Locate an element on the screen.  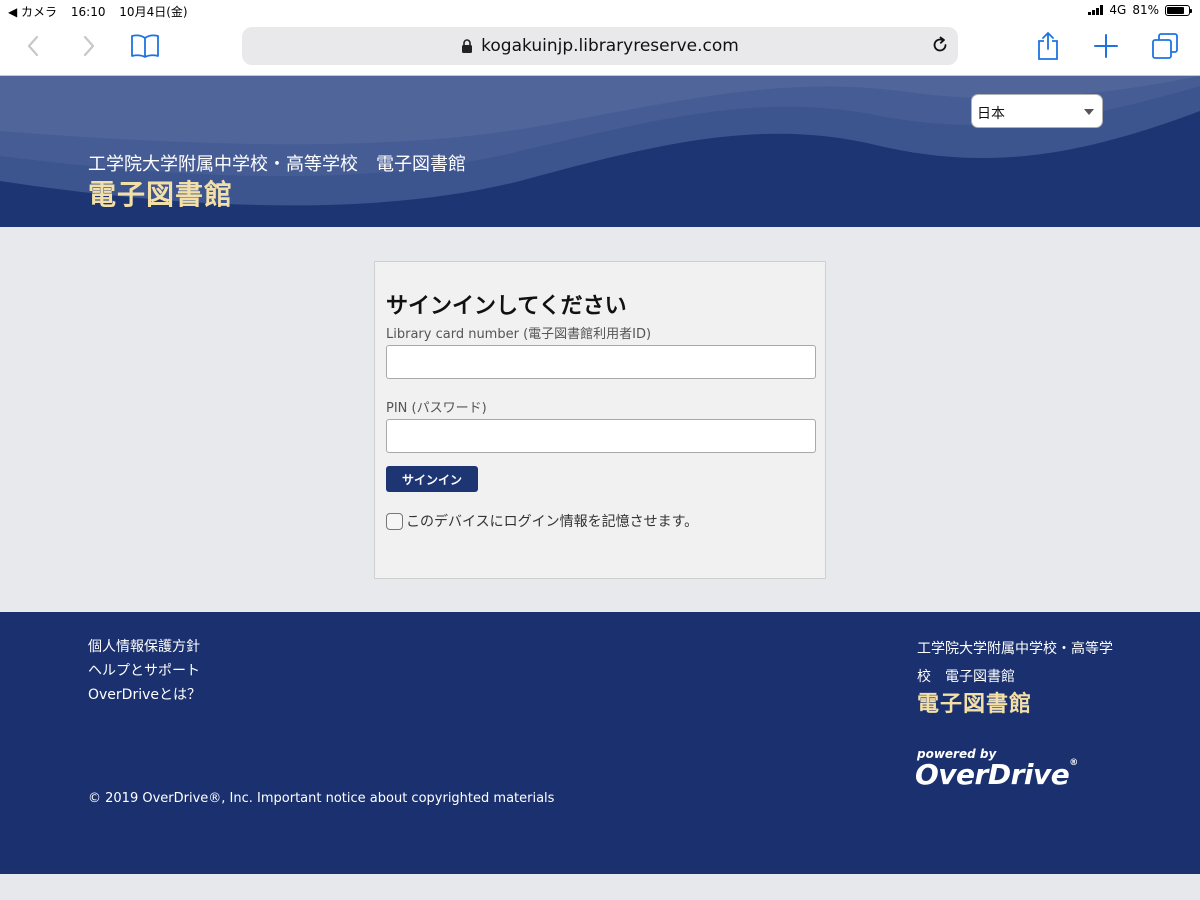
back-to-app: ◀ カメラ is located at coordinates (32, 12).